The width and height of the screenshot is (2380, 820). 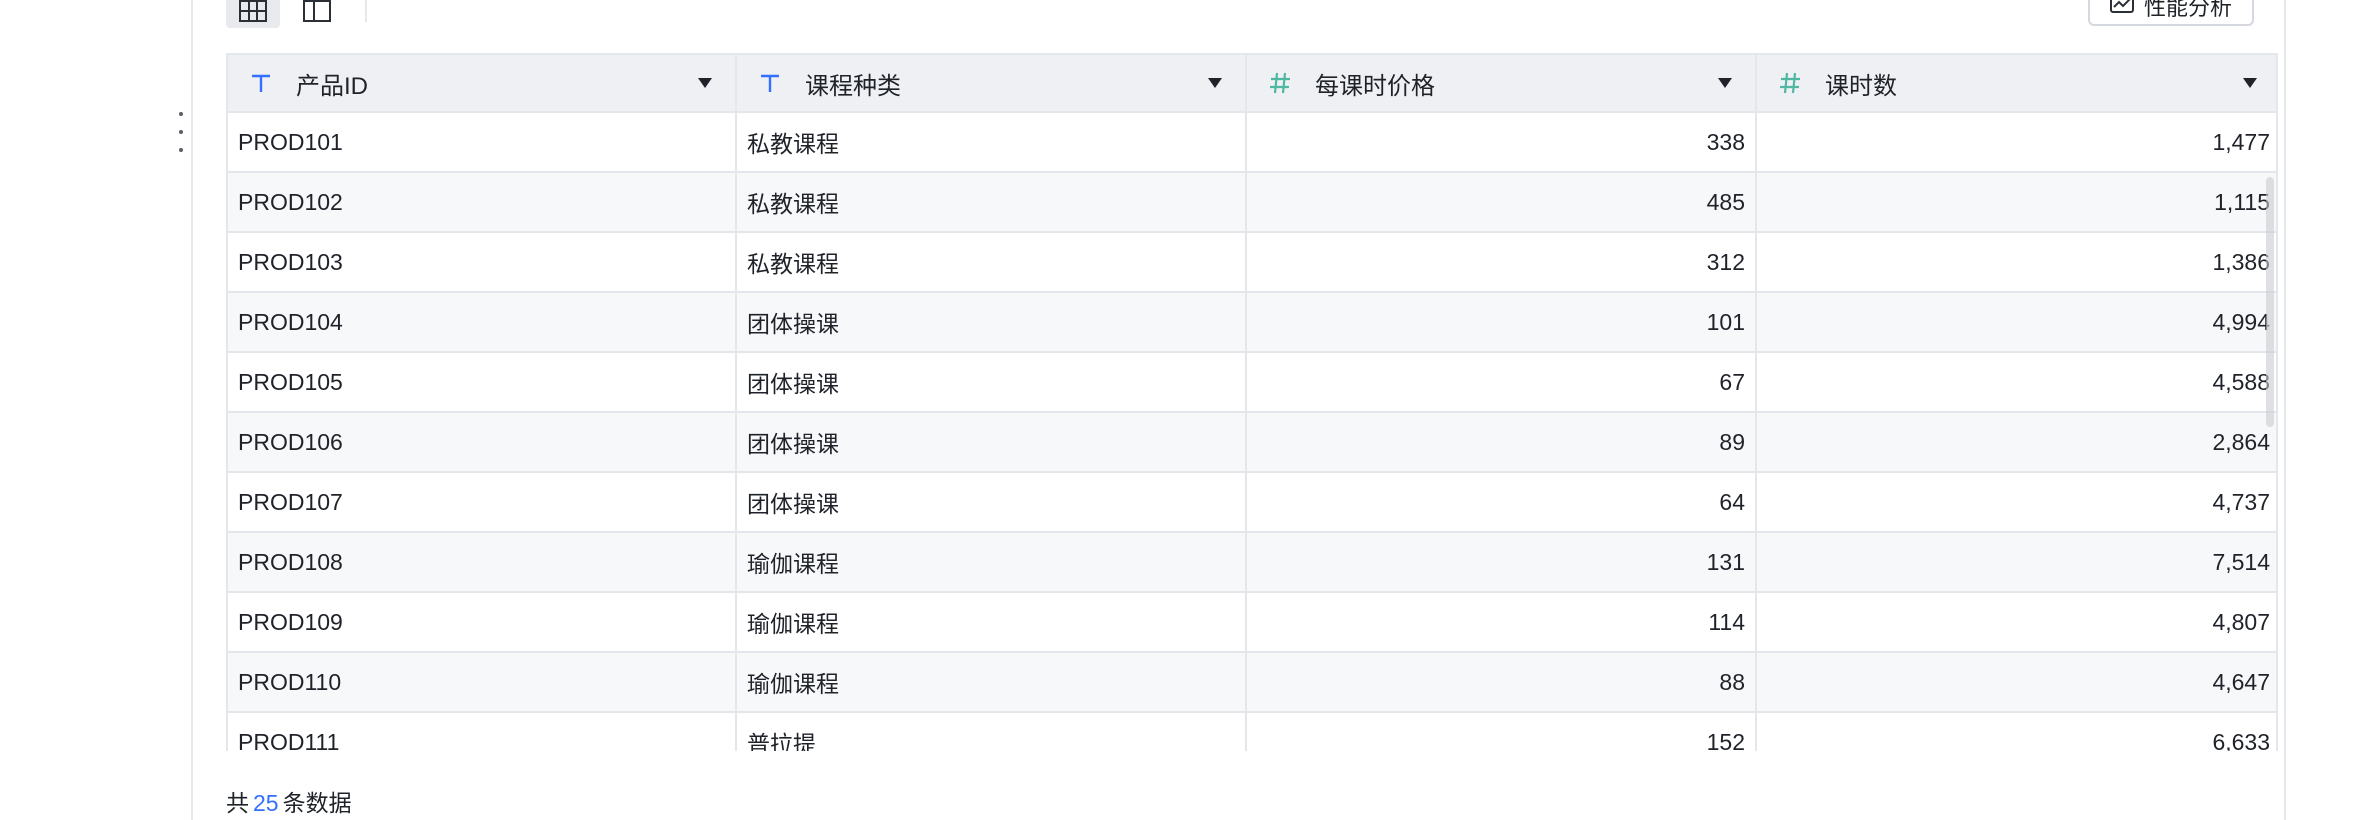 I want to click on table-cell: 64, so click(x=1501, y=502).